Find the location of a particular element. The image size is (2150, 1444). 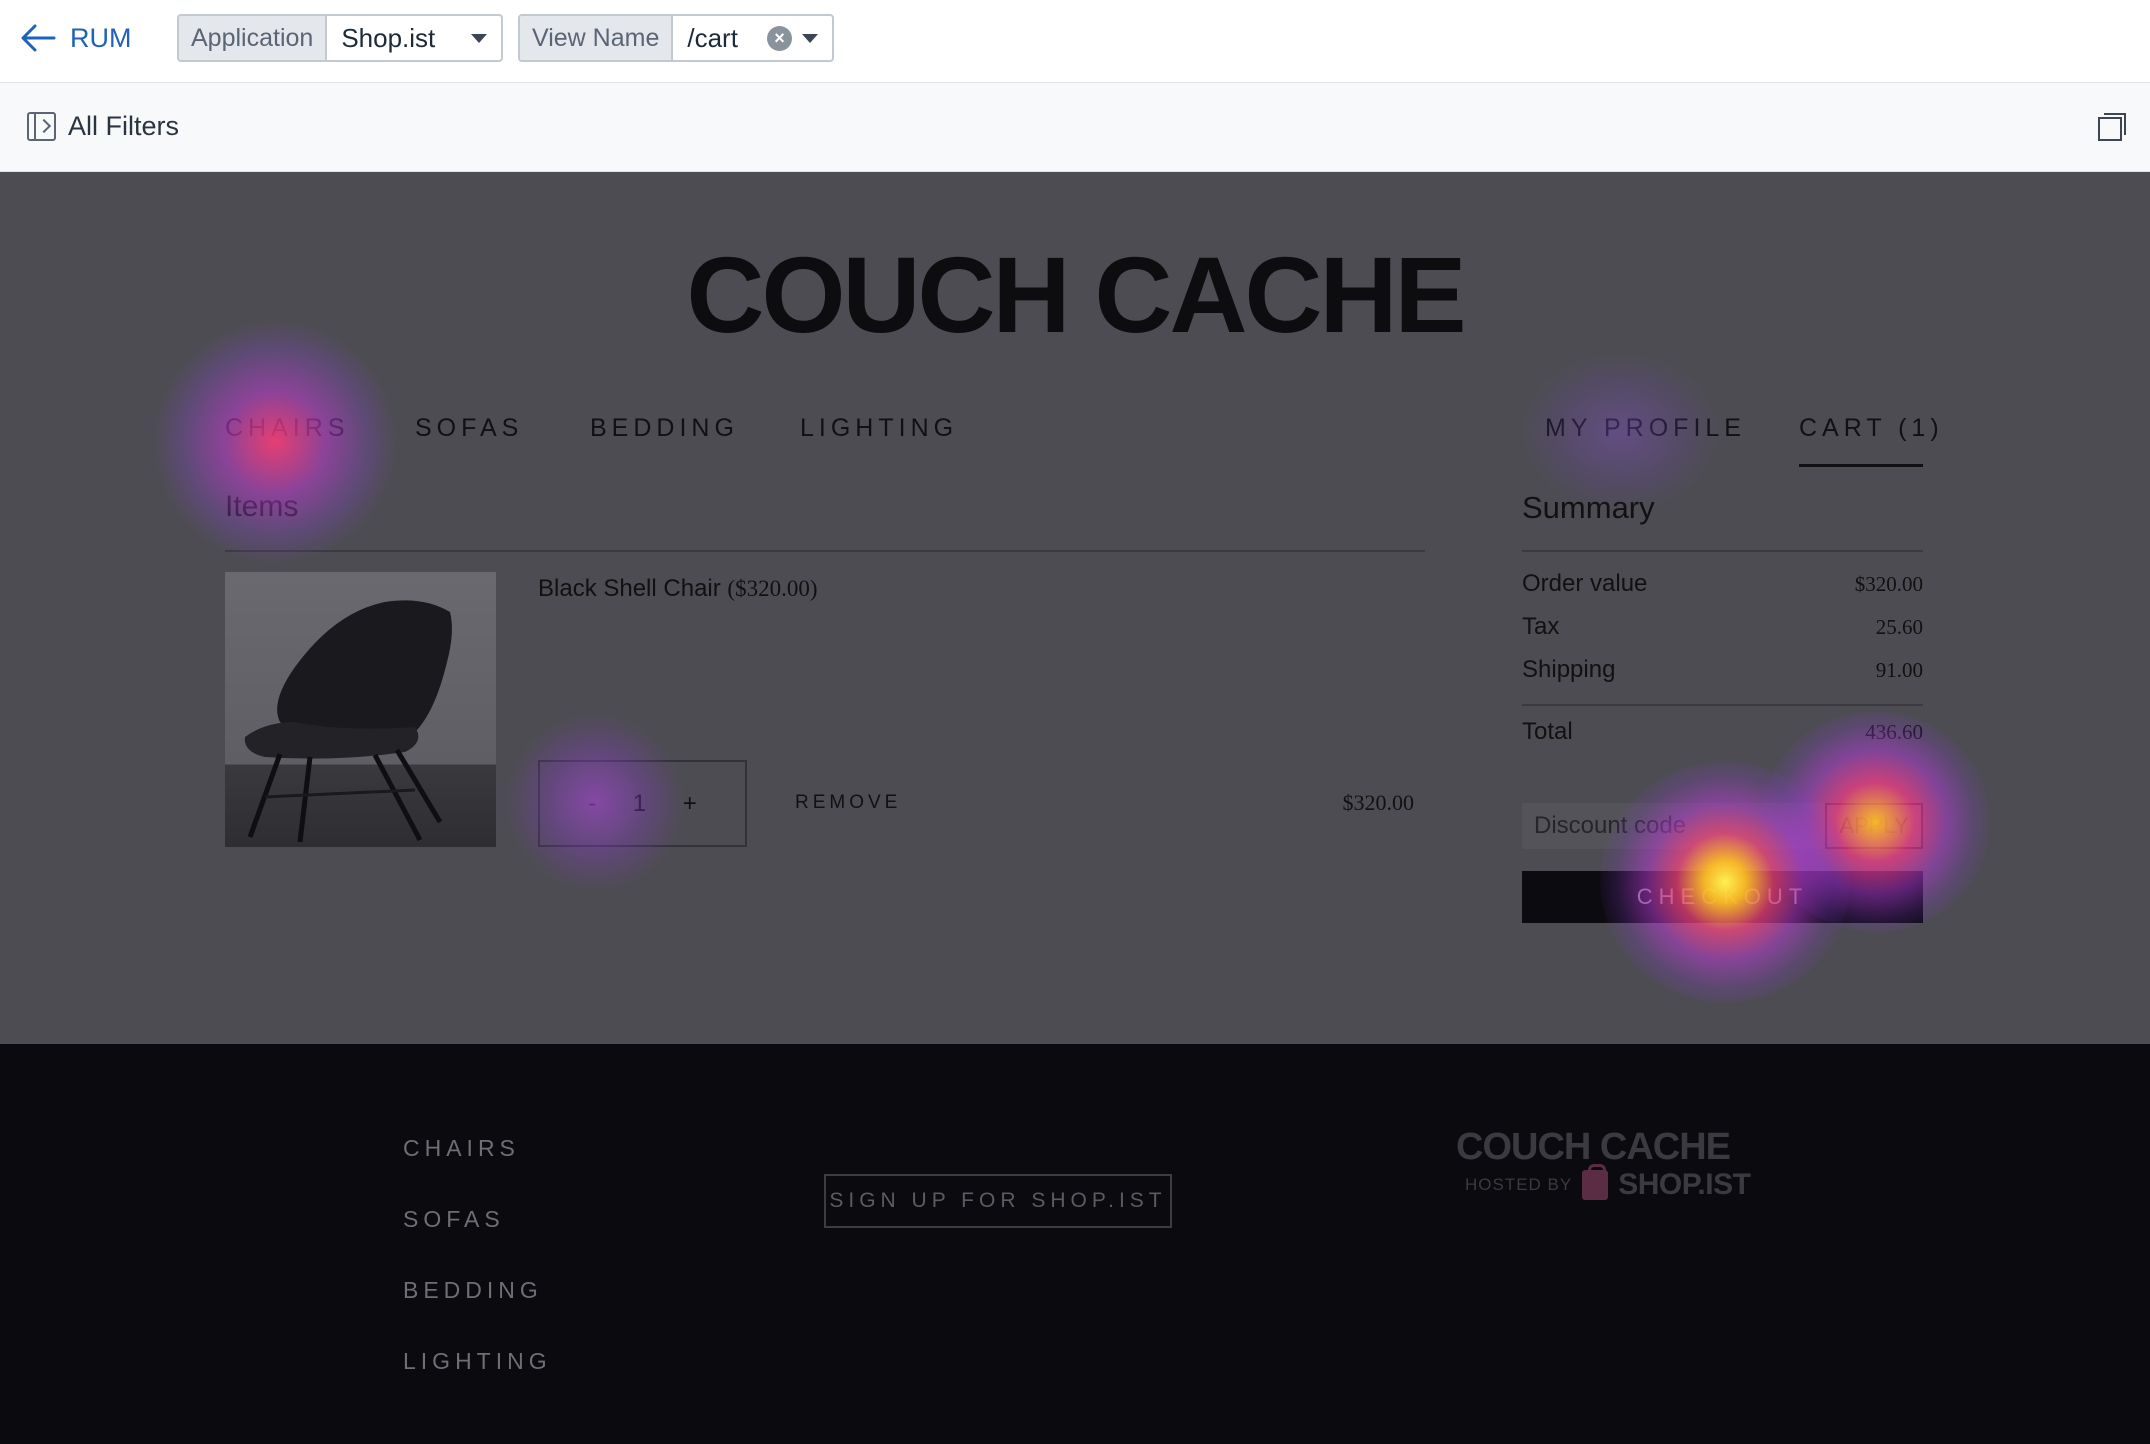

back-label: RUM is located at coordinates (101, 37).